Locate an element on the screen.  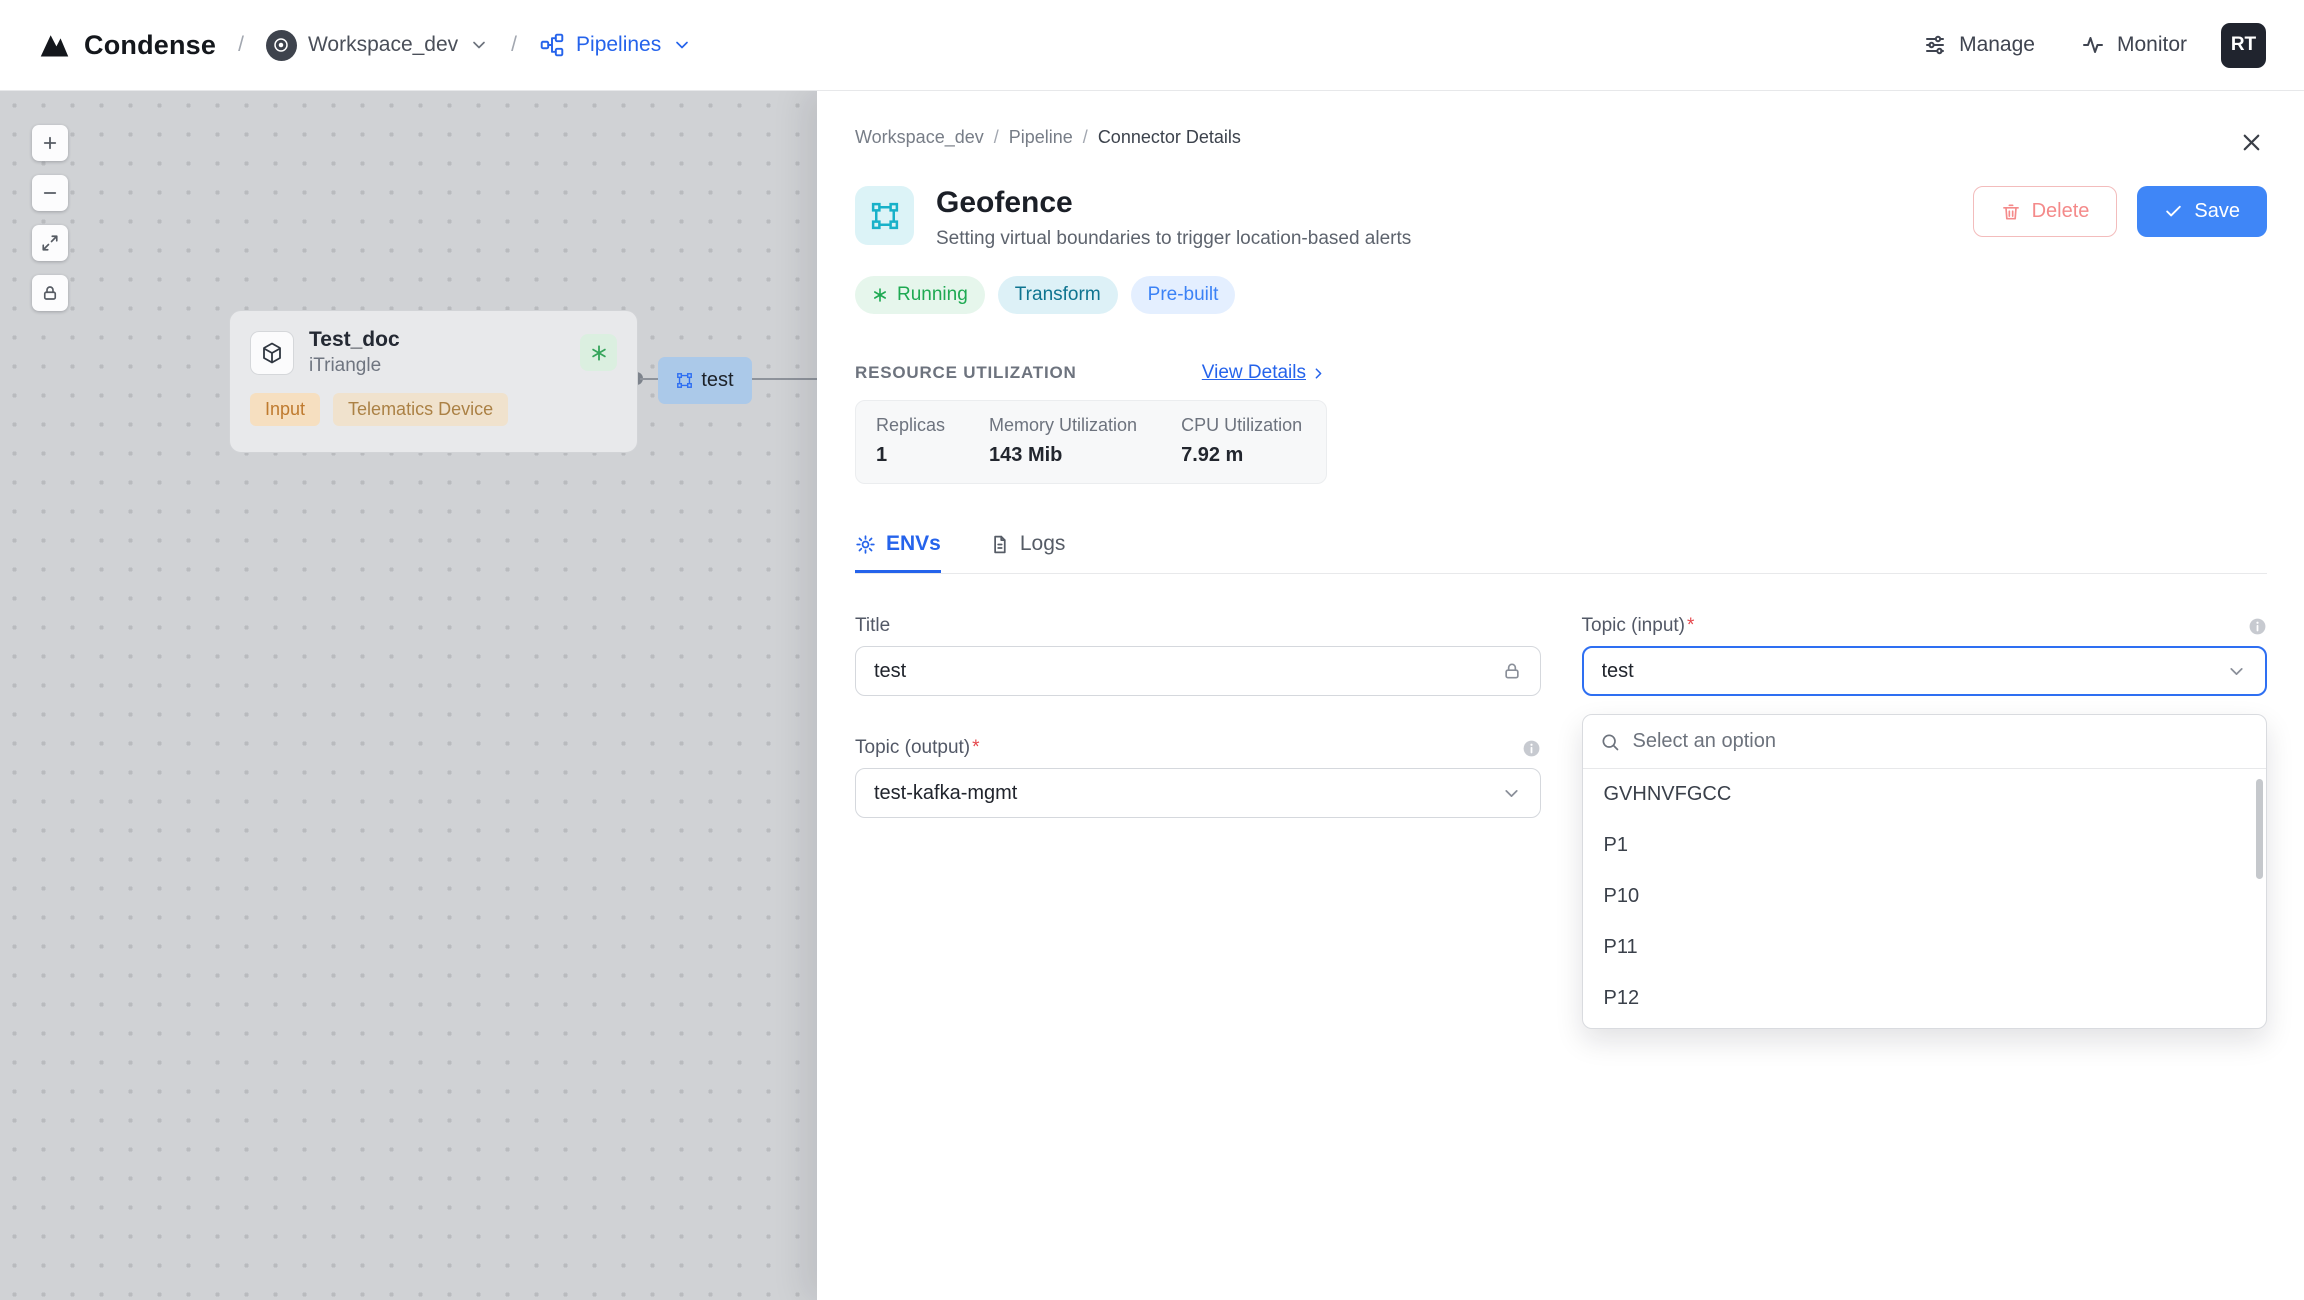
monitor-label: Monitor is located at coordinates (2151, 44).